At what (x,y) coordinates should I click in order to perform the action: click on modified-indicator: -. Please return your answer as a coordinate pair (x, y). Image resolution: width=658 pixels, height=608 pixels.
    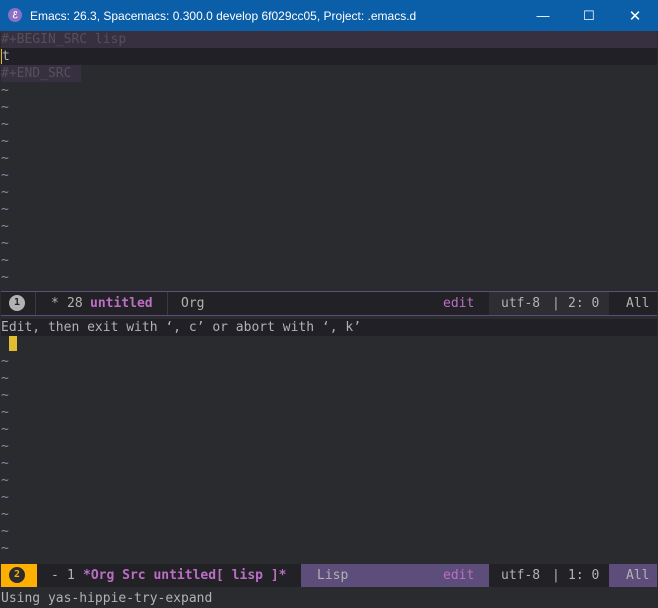
    Looking at the image, I should click on (55, 575).